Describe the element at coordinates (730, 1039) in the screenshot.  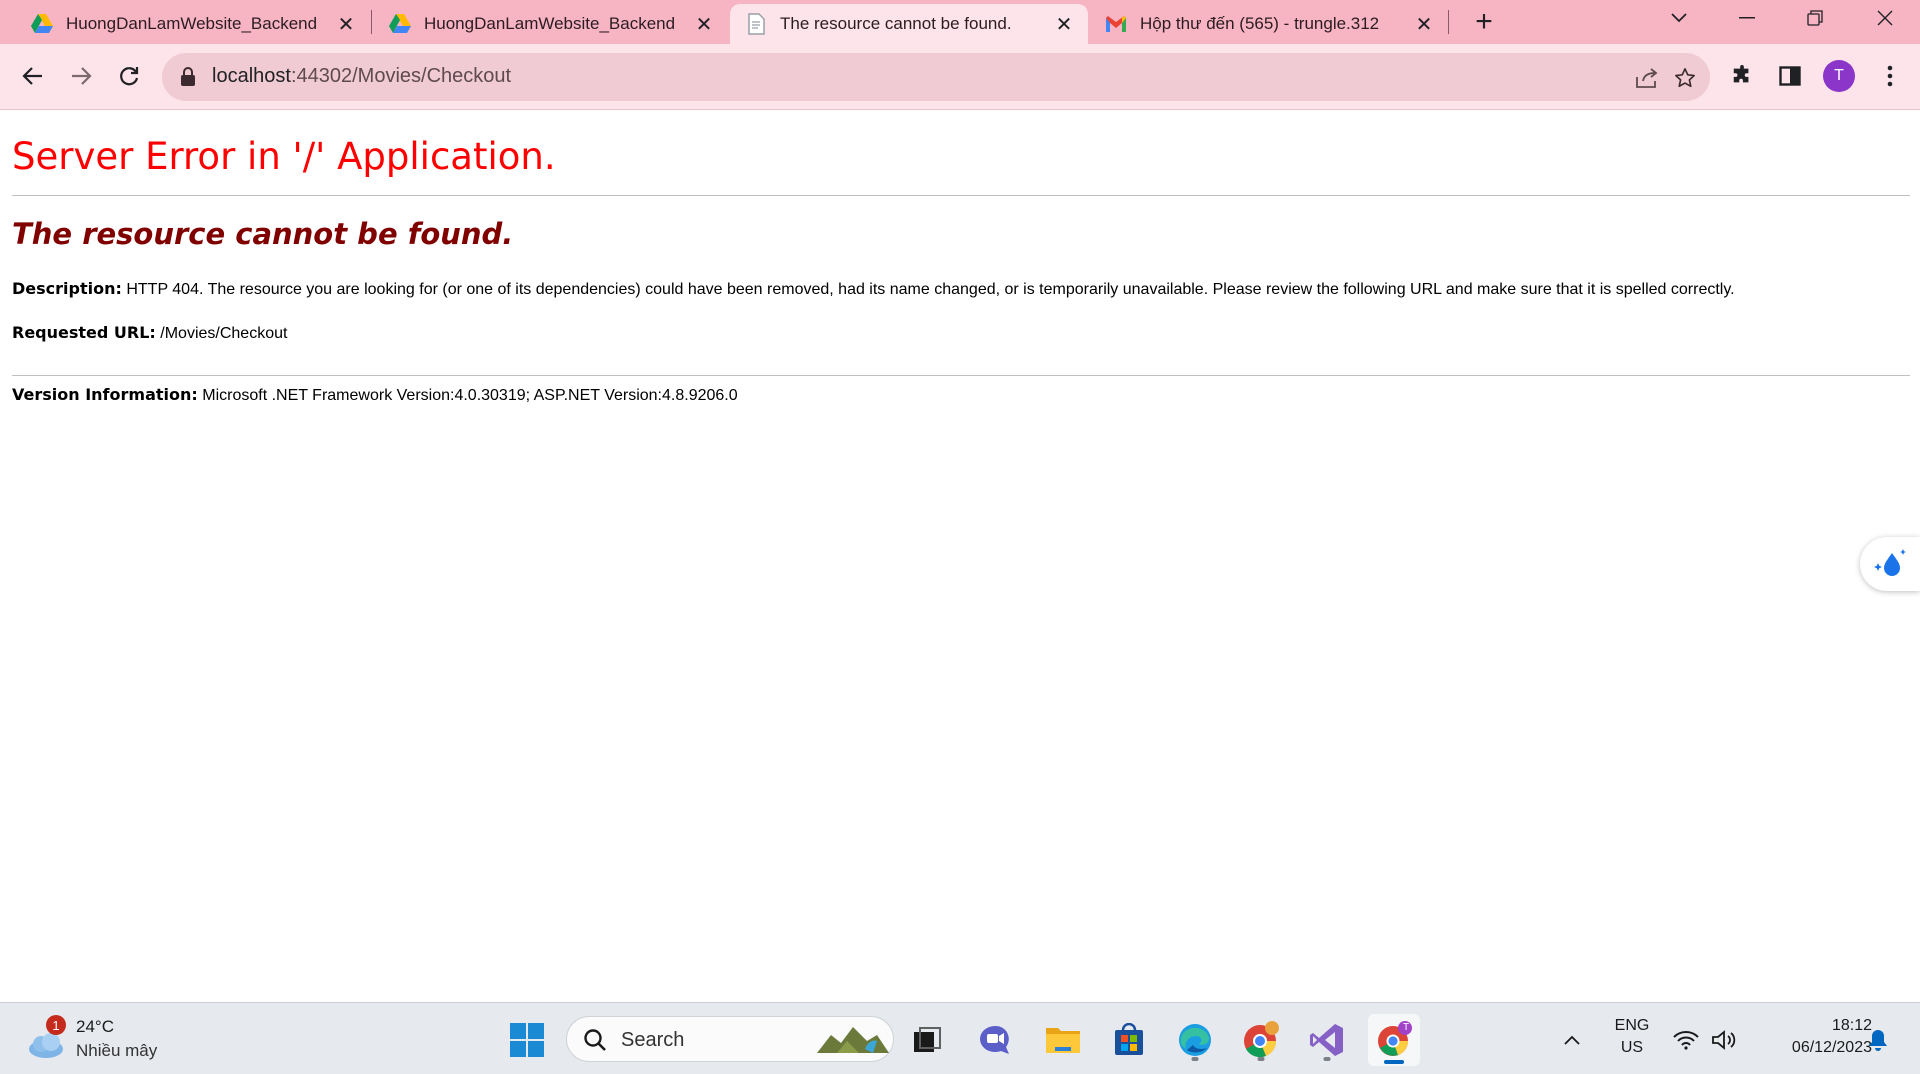
I see `taskbar-search: Search` at that location.